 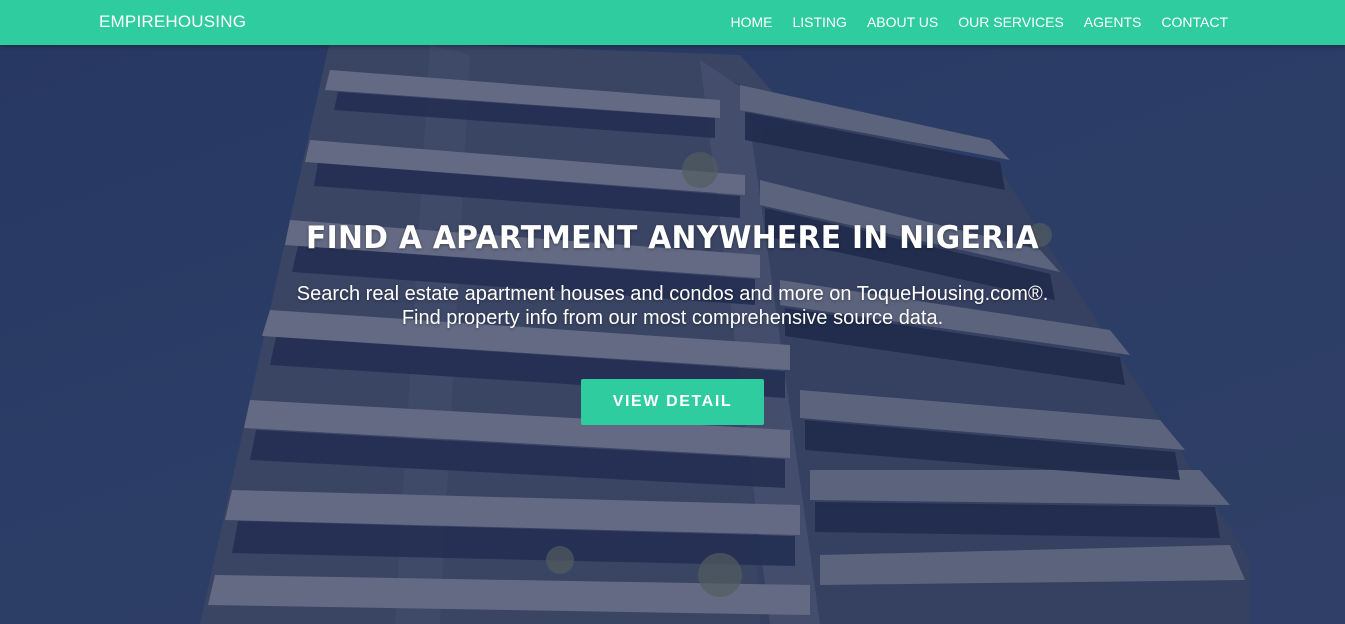 I want to click on nav-link-listing: LISTING, so click(x=819, y=22).